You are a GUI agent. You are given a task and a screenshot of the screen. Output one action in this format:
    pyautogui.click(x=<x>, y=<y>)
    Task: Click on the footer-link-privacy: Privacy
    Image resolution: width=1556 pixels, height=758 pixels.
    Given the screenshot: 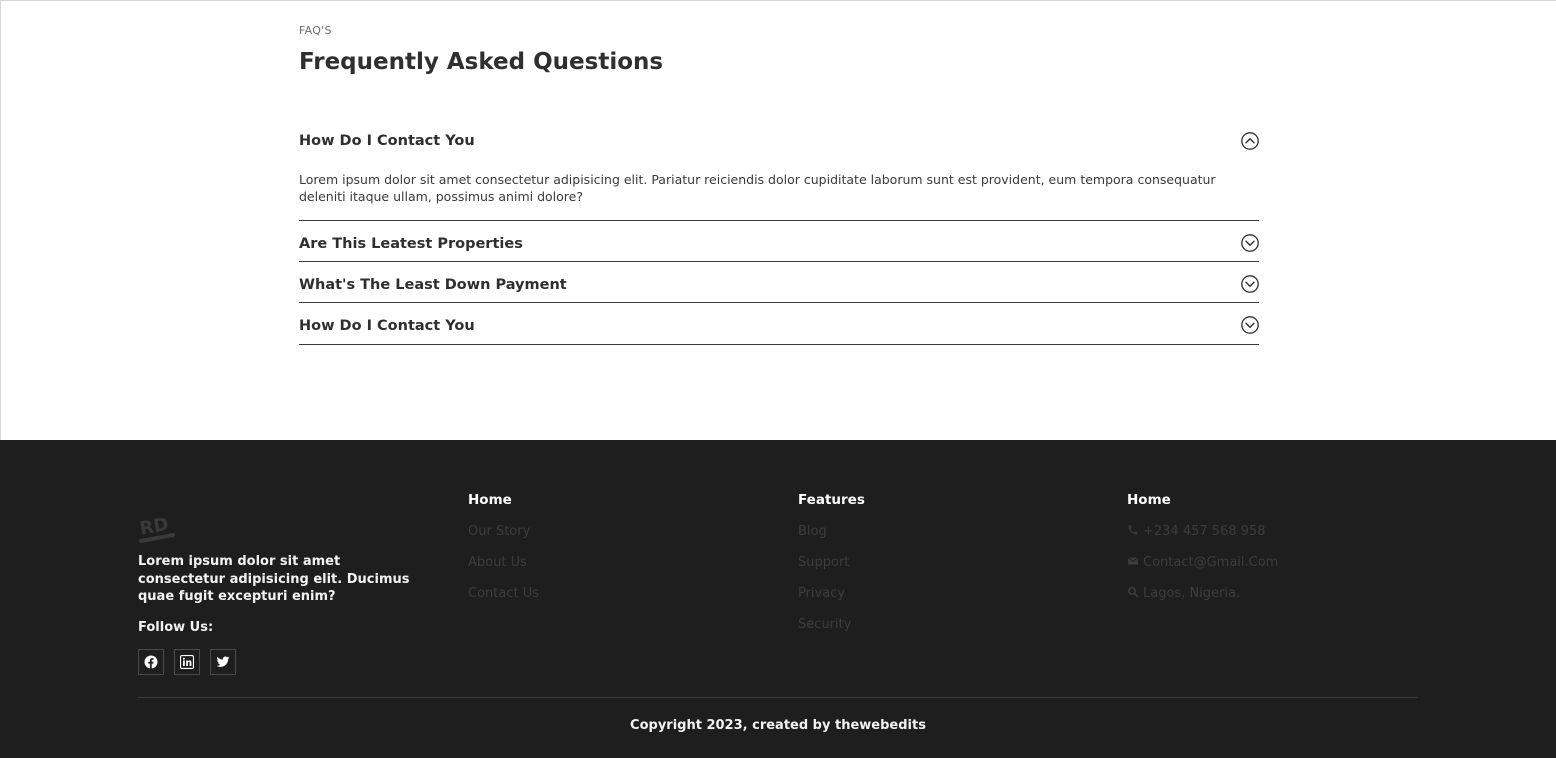 What is the action you would take?
    pyautogui.click(x=831, y=593)
    